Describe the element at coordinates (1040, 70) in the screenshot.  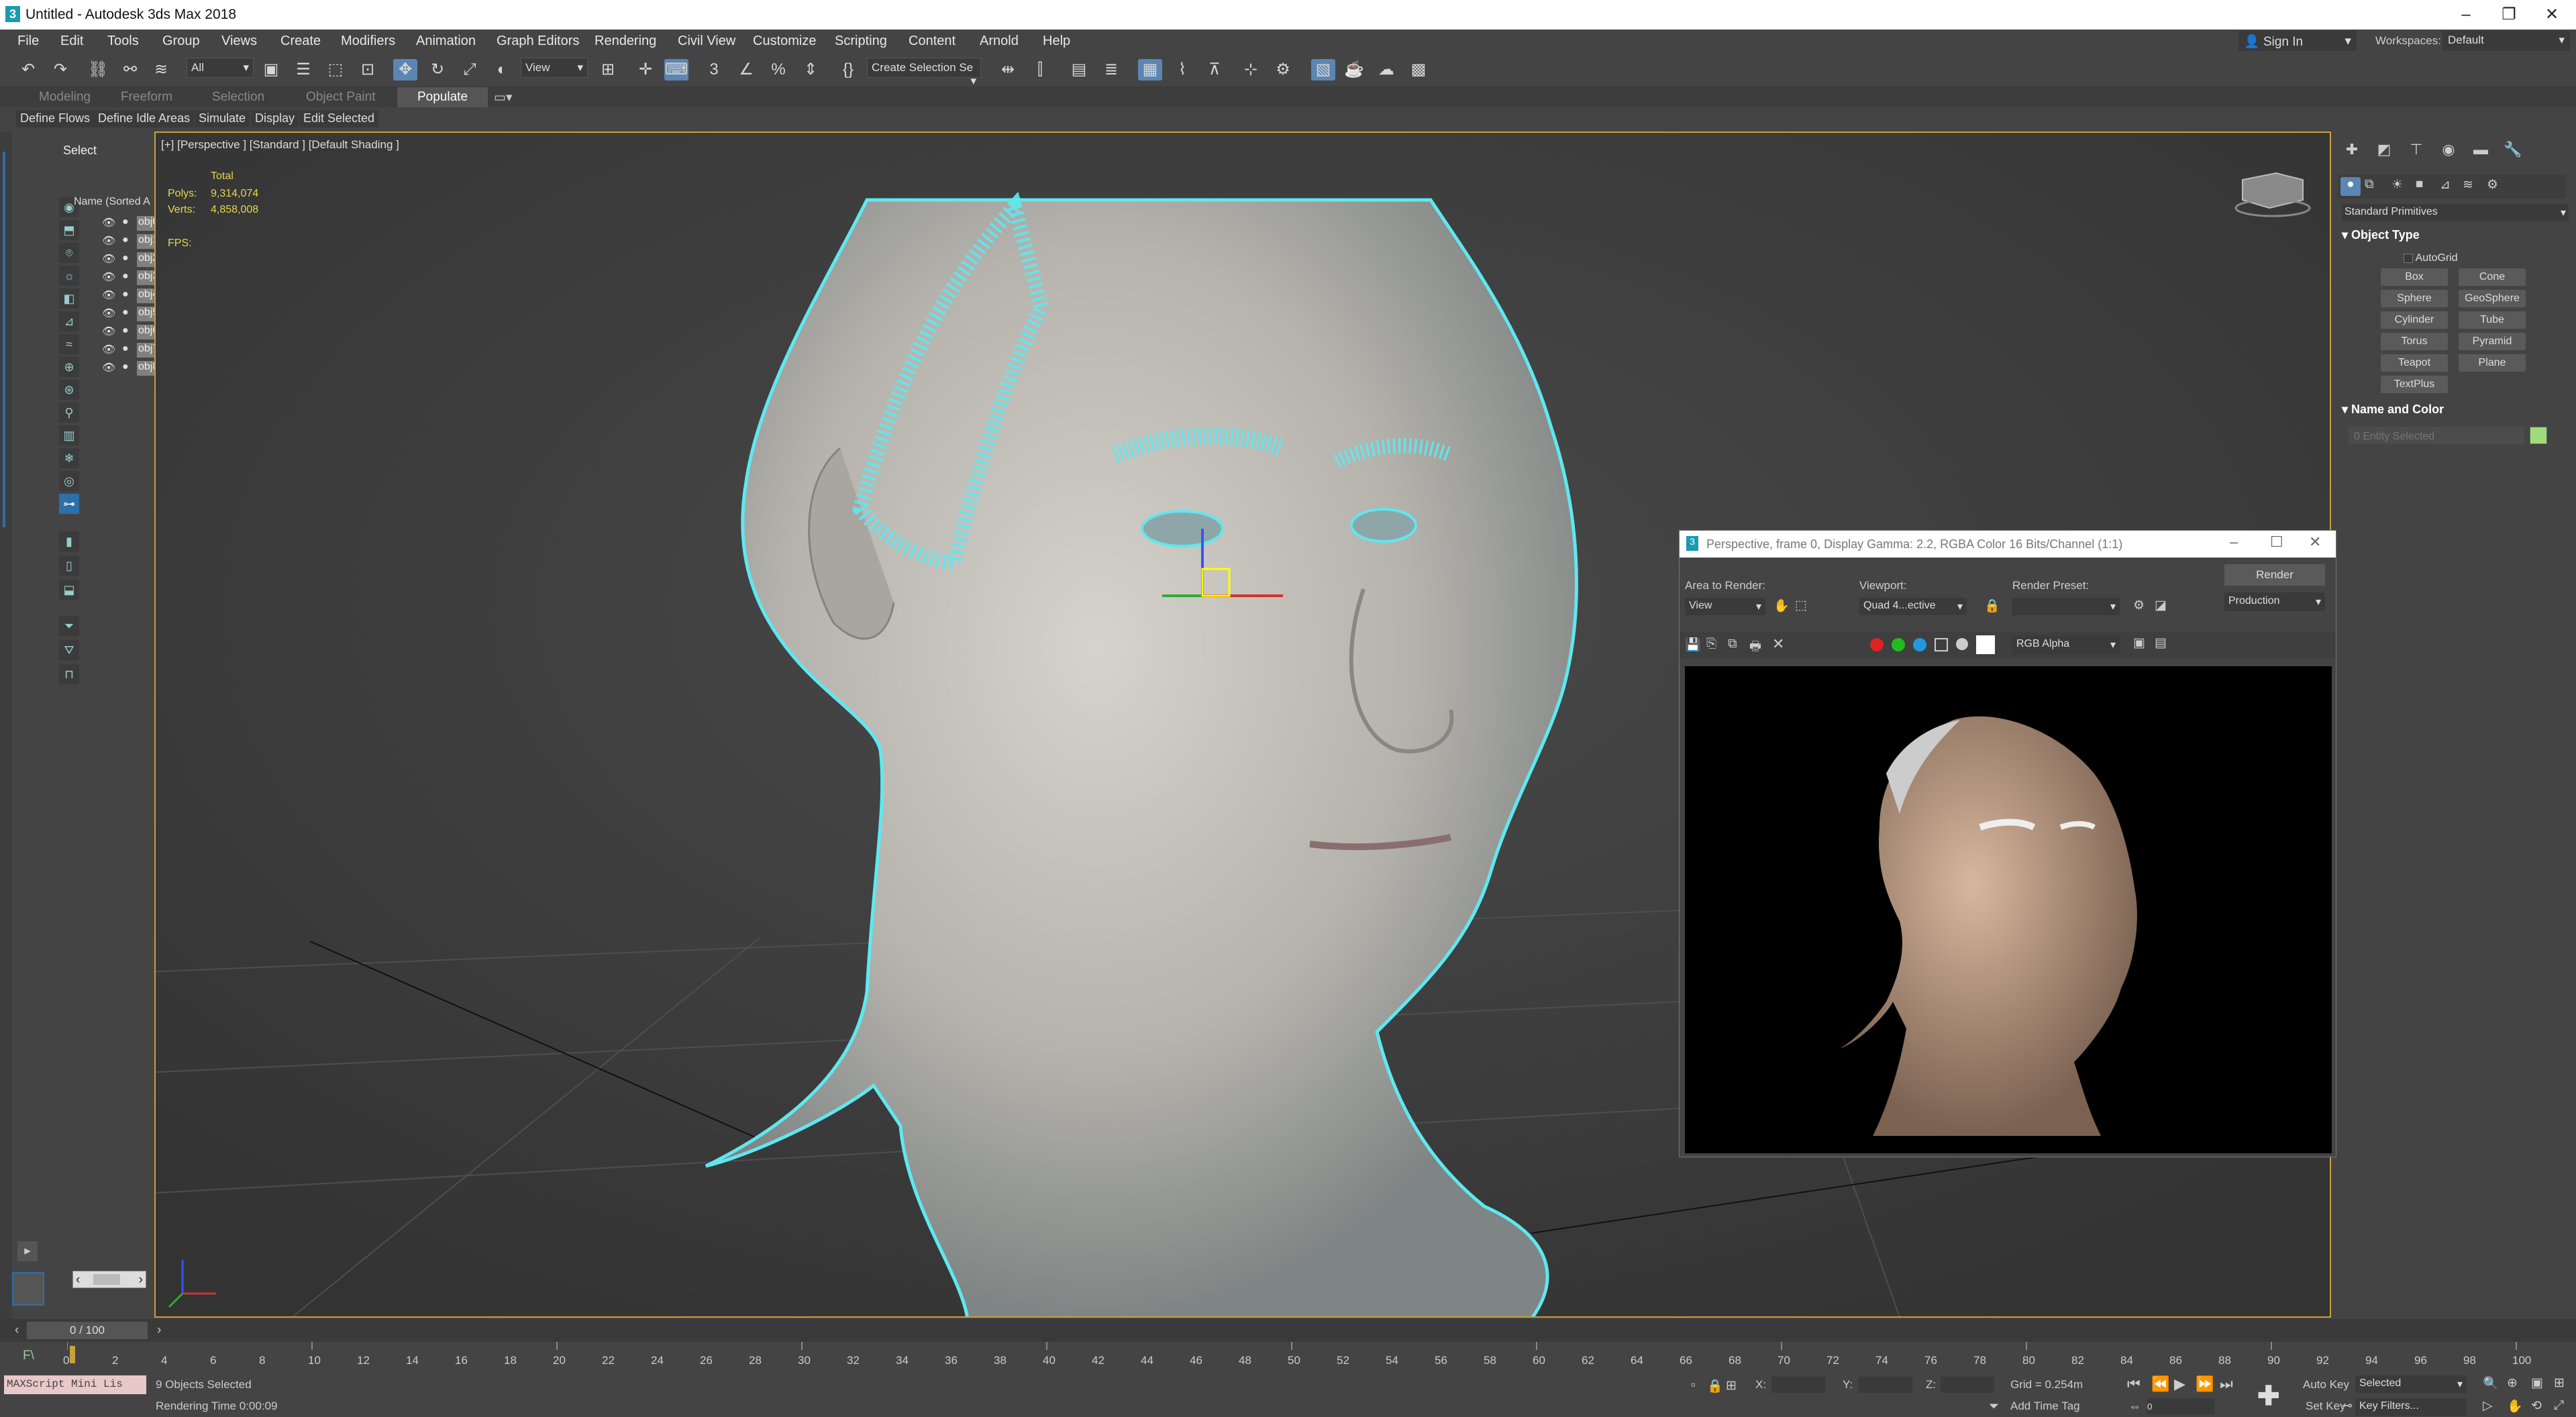
I see `align-icon: ⫿` at that location.